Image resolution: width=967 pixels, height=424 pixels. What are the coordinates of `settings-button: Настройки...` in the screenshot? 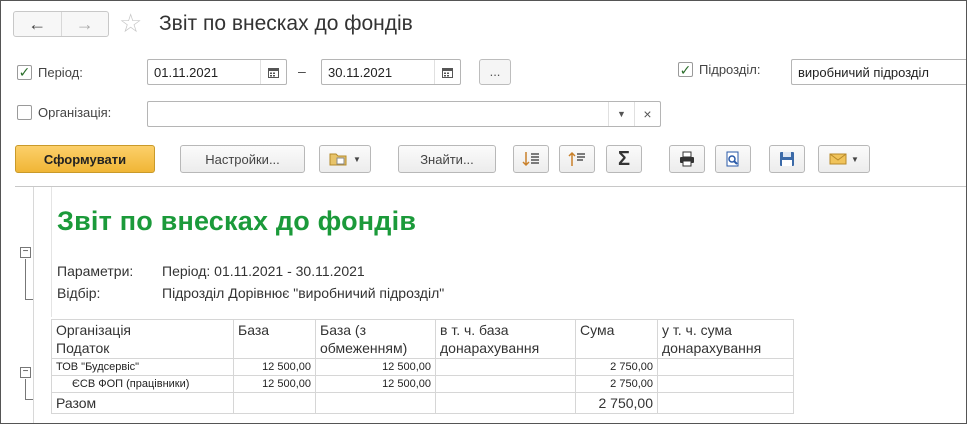 It's located at (242, 159).